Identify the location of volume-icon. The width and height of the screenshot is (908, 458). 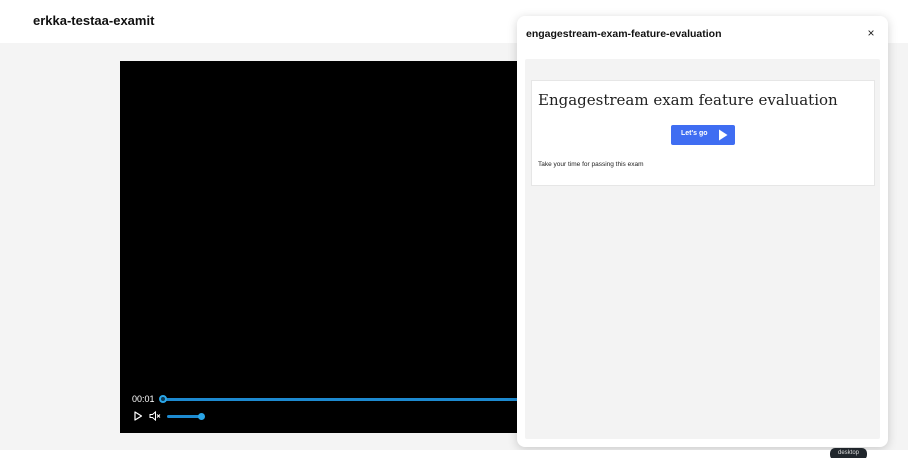
(155, 416).